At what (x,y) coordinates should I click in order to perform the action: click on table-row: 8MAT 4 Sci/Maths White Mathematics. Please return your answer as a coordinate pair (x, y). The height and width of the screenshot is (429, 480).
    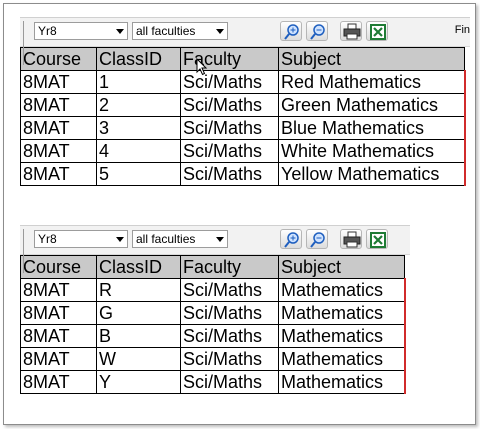
    Looking at the image, I should click on (243, 151).